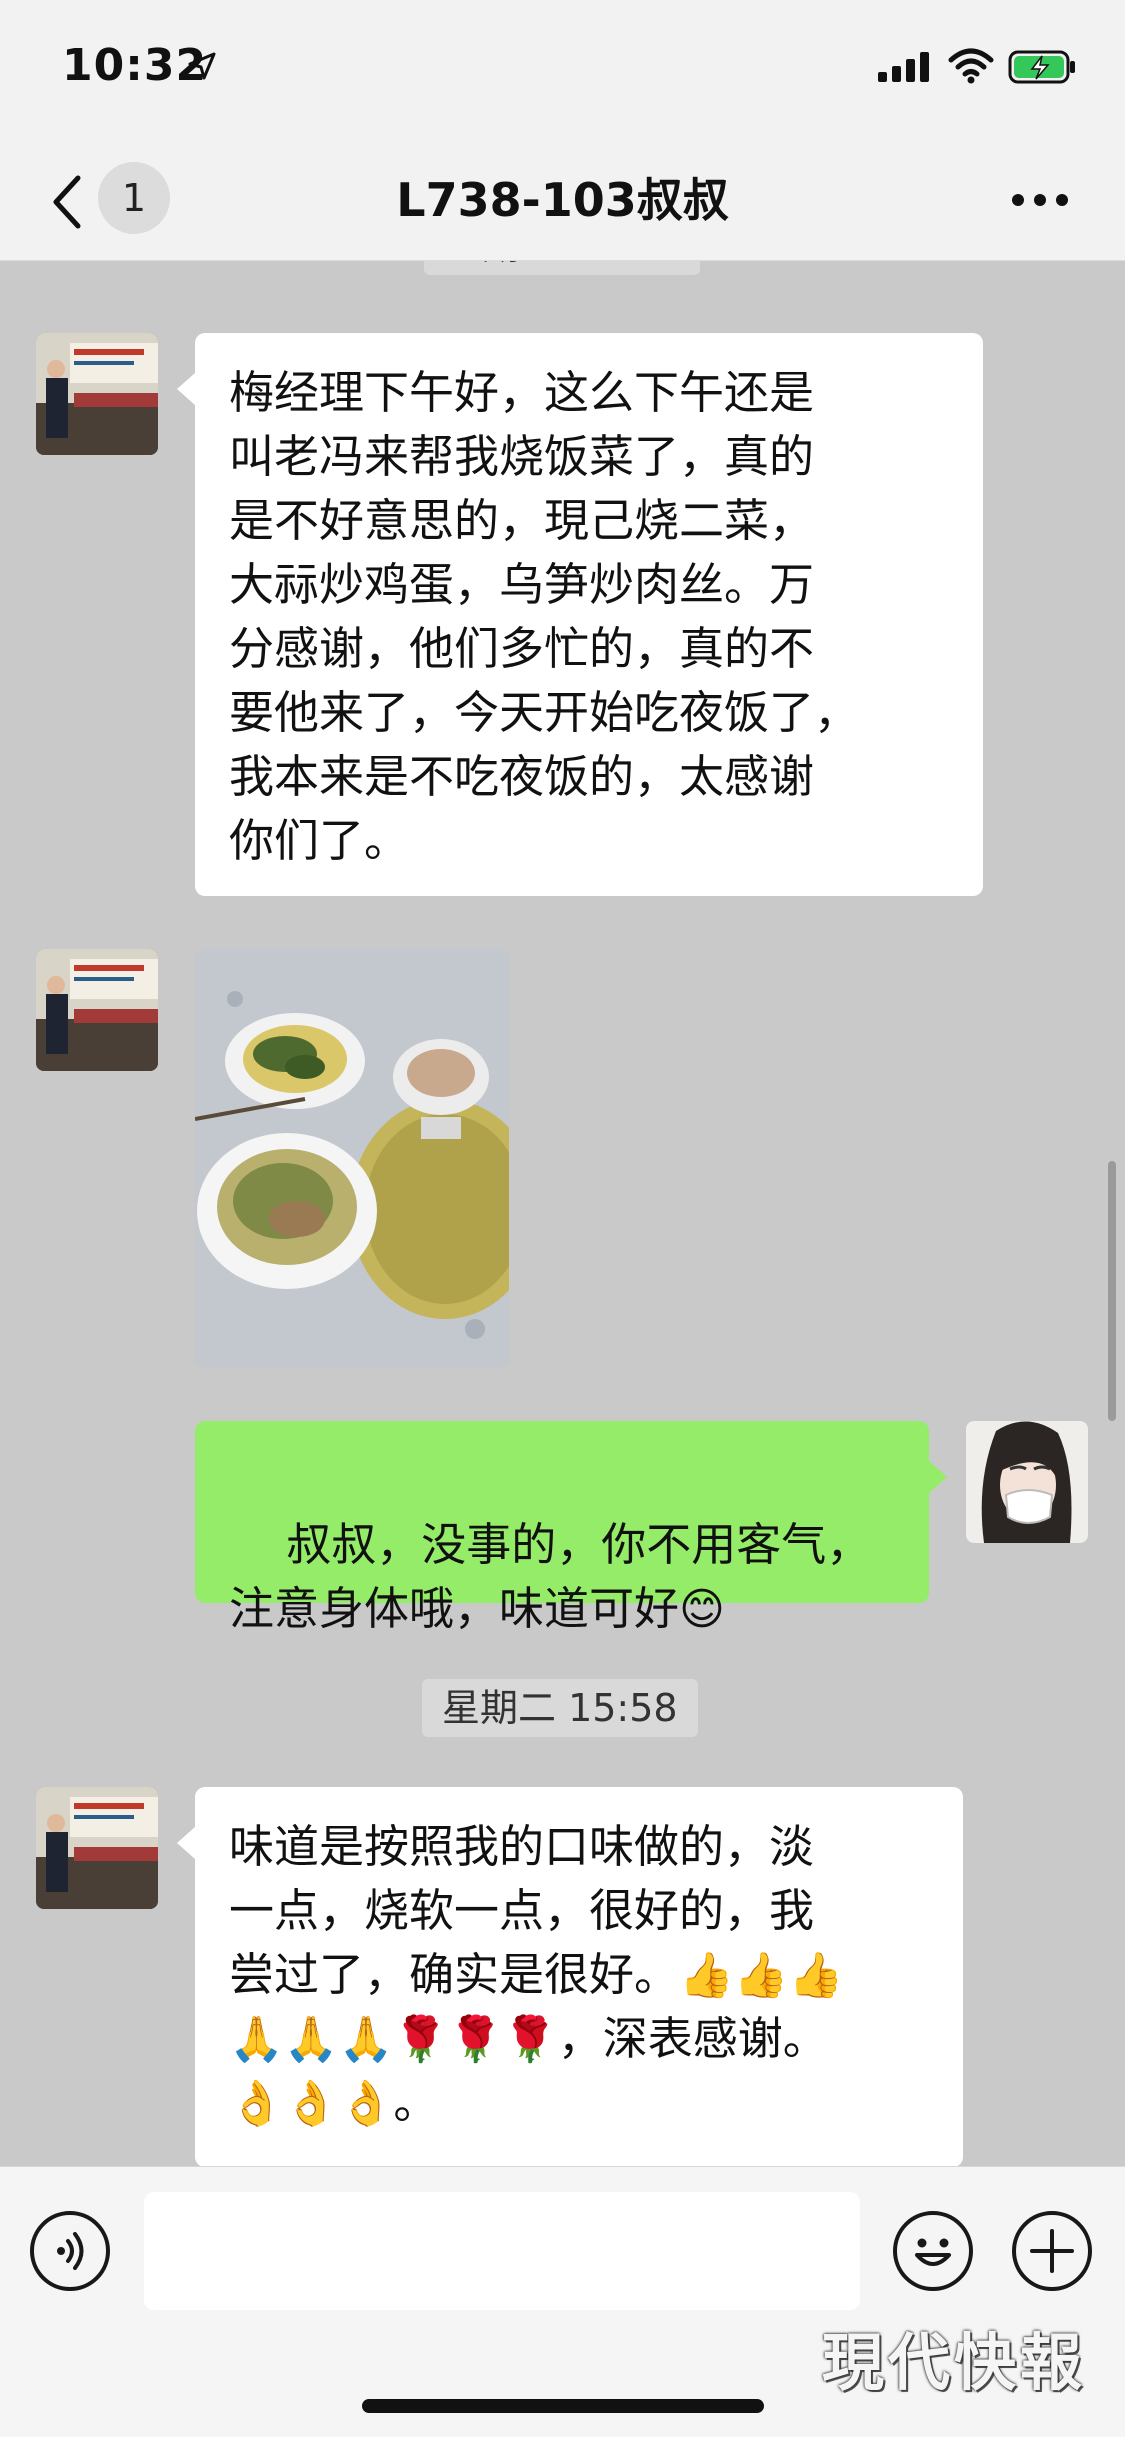 The width and height of the screenshot is (1125, 2437). What do you see at coordinates (560, 1708) in the screenshot?
I see `timestamp: 星期二 15:58` at bounding box center [560, 1708].